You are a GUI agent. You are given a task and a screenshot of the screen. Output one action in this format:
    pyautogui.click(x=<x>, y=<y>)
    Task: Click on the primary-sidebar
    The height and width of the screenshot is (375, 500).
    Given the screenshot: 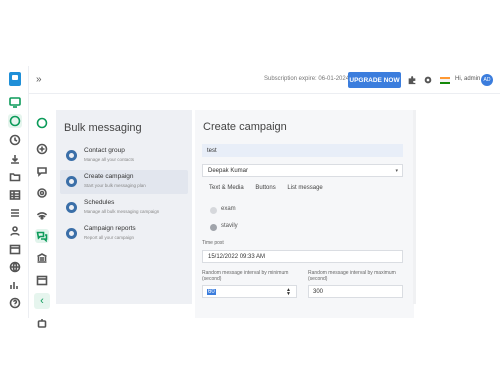 What is the action you would take?
    pyautogui.click(x=14, y=192)
    